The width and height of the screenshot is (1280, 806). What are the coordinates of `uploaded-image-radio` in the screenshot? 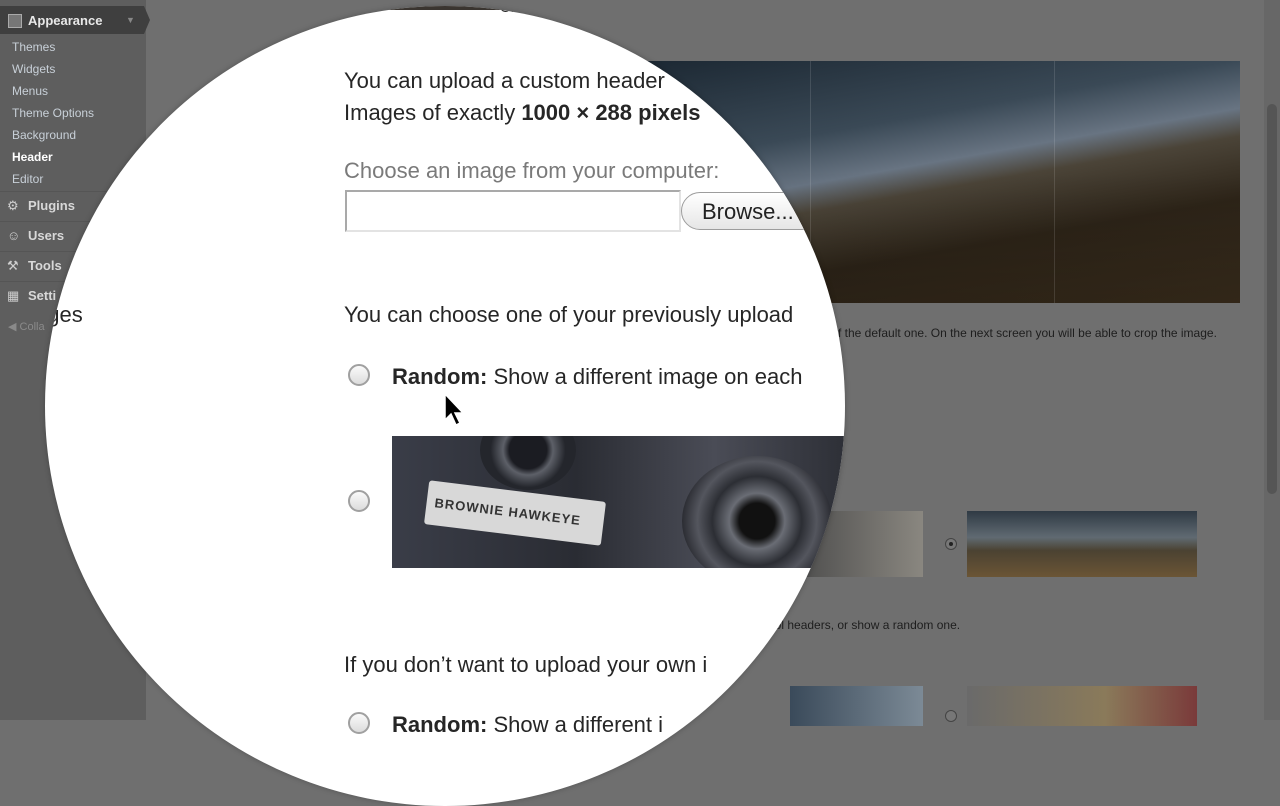 It's located at (359, 501).